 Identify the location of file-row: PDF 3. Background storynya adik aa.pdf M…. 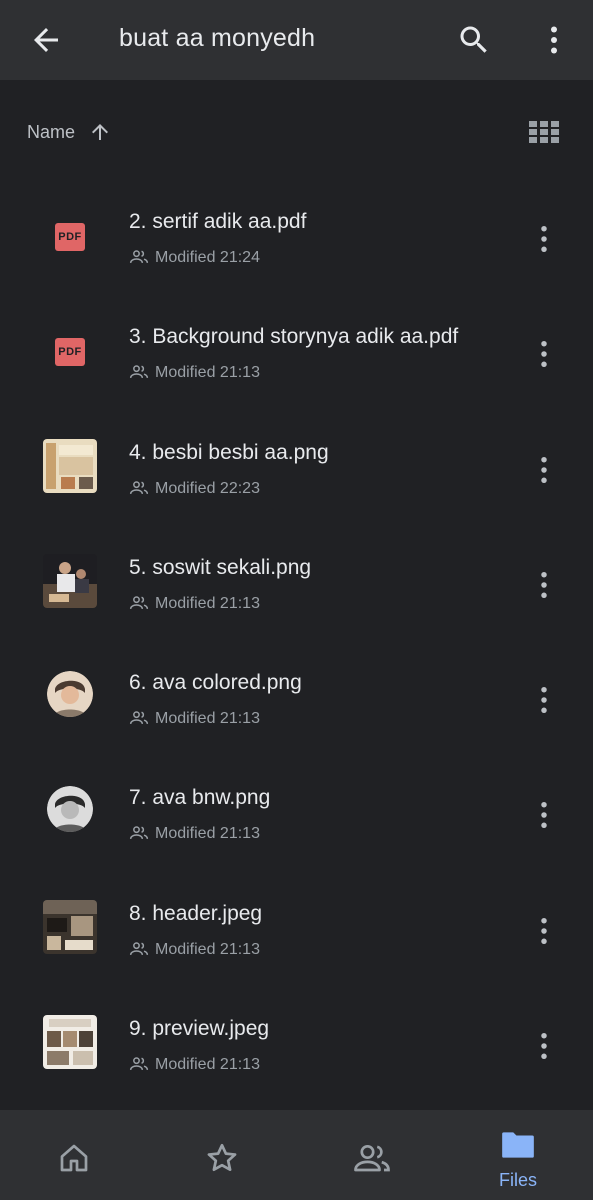
(296, 352).